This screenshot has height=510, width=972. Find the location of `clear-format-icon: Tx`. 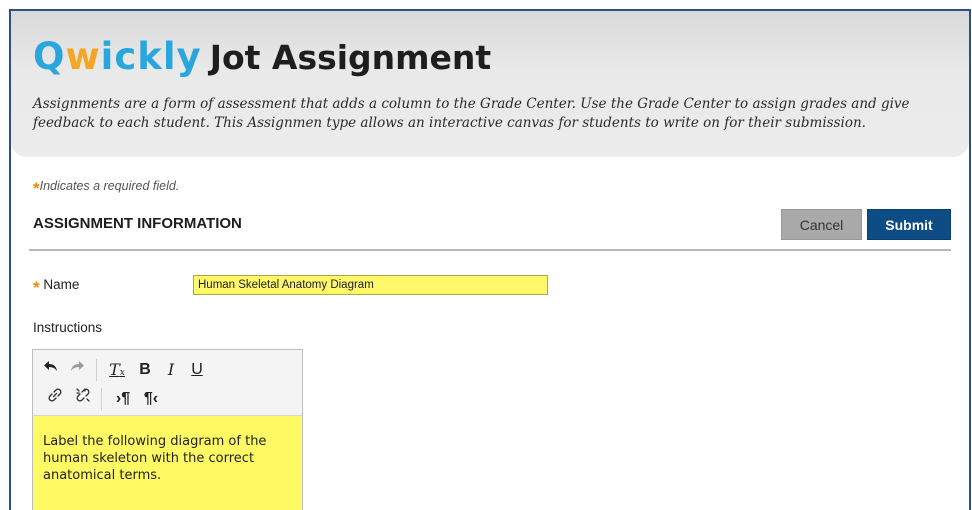

clear-format-icon: Tx is located at coordinates (117, 370).